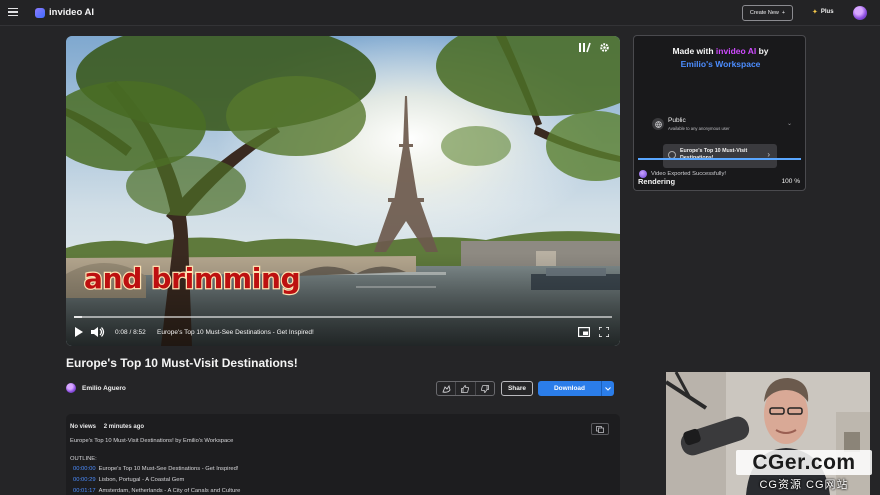  I want to click on description-meta: No views 2 minutes ago, so click(110, 427).